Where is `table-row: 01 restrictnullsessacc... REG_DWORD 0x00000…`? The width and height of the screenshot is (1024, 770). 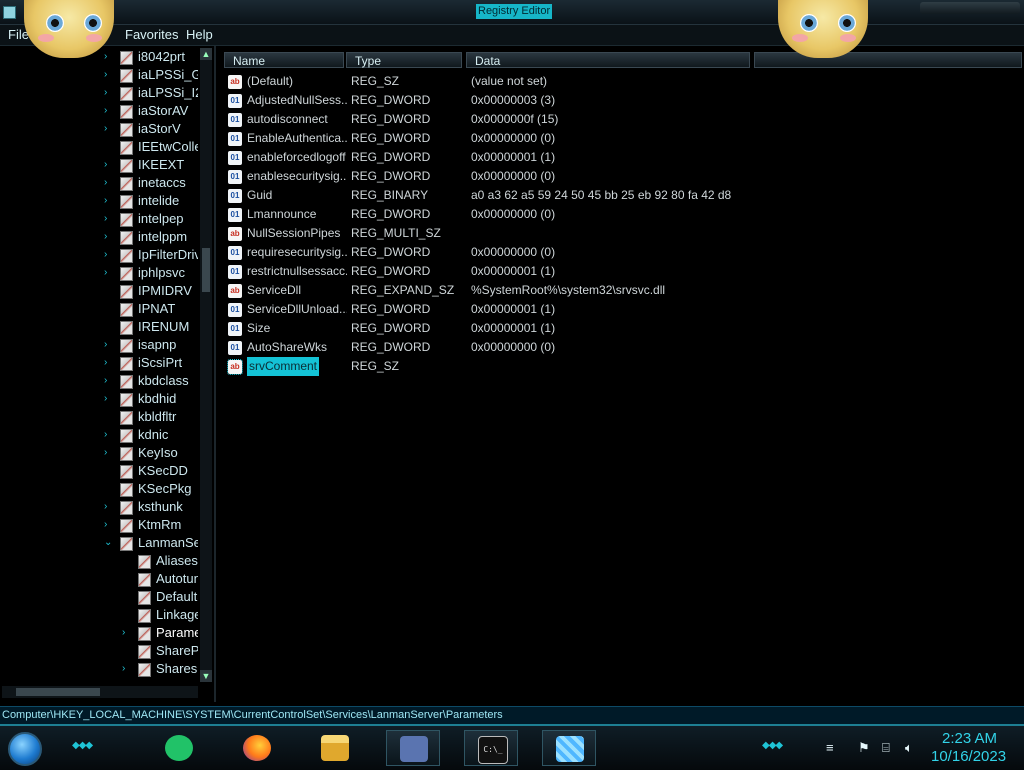 table-row: 01 restrictnullsessacc... REG_DWORD 0x00000… is located at coordinates (618, 271).